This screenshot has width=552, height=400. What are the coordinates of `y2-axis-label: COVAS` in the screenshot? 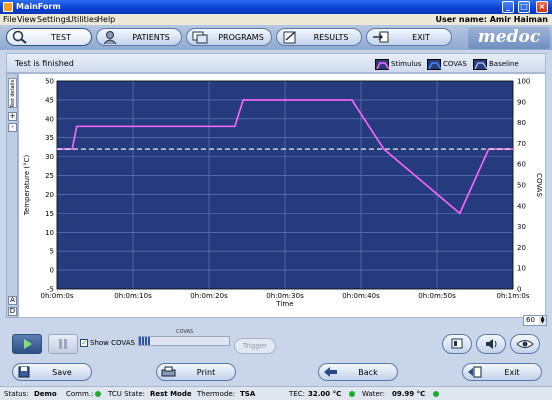 It's located at (539, 185).